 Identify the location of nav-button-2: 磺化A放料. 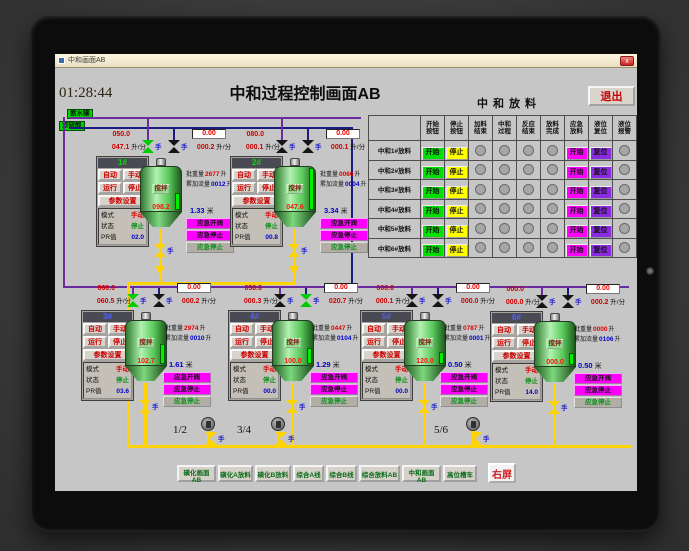
(235, 473).